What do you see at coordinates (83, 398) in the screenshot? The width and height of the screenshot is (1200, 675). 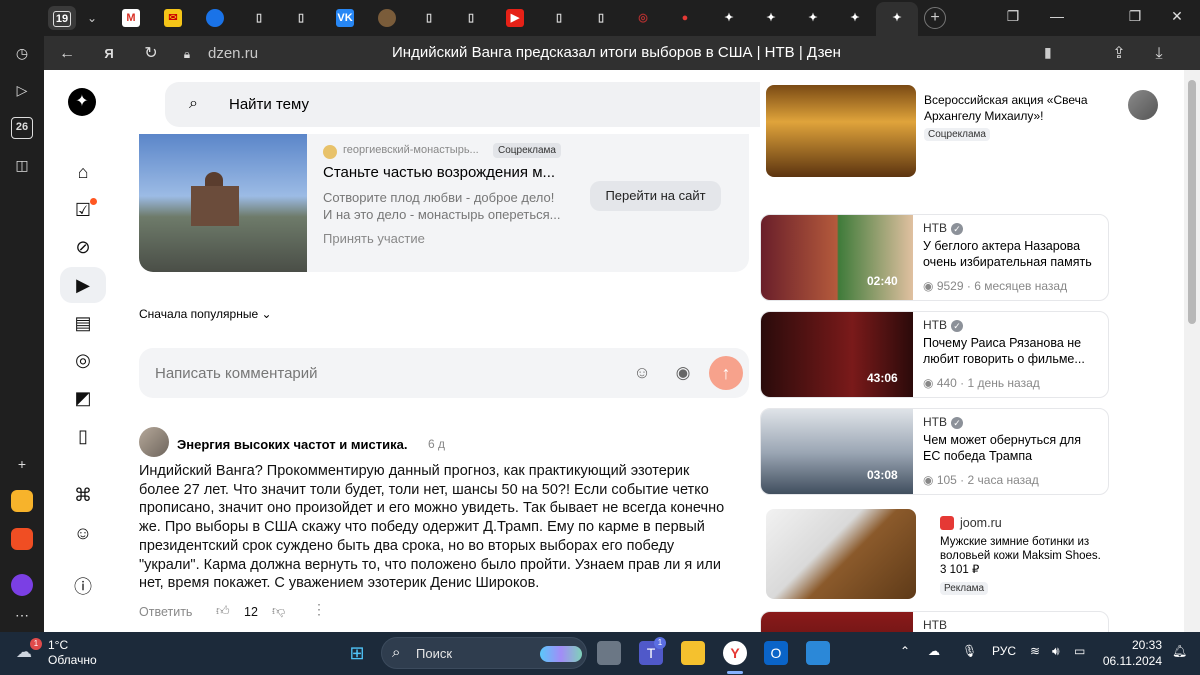 I see `tv-icon: ◩` at bounding box center [83, 398].